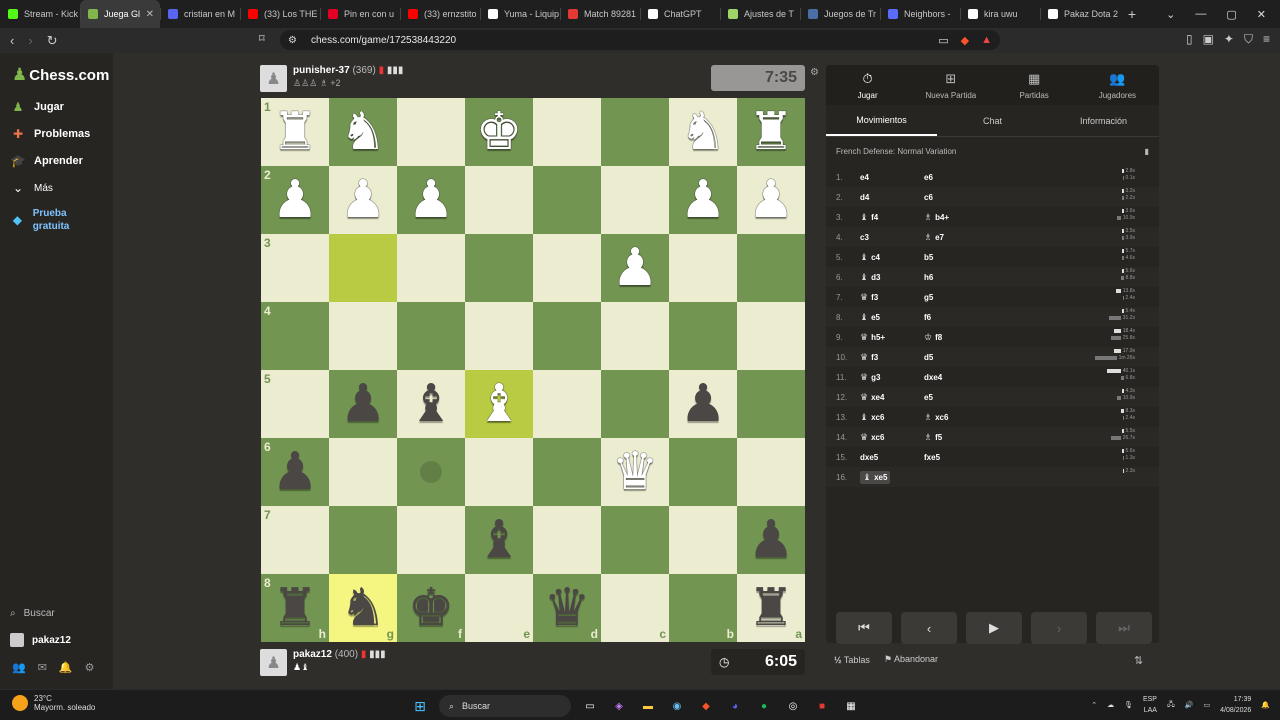 The image size is (1280, 720). What do you see at coordinates (892, 217) in the screenshot?
I see `white-move: ♝ f4` at bounding box center [892, 217].